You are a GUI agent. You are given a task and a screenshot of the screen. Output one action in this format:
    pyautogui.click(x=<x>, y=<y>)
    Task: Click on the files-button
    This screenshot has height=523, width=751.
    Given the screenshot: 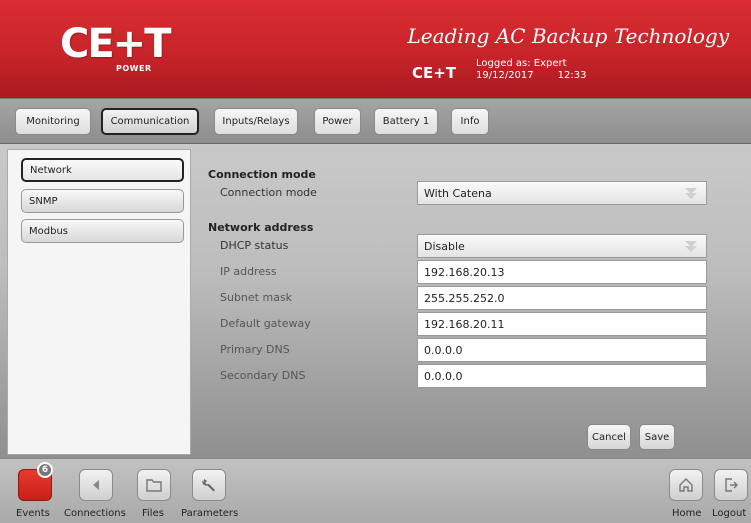 What is the action you would take?
    pyautogui.click(x=154, y=485)
    